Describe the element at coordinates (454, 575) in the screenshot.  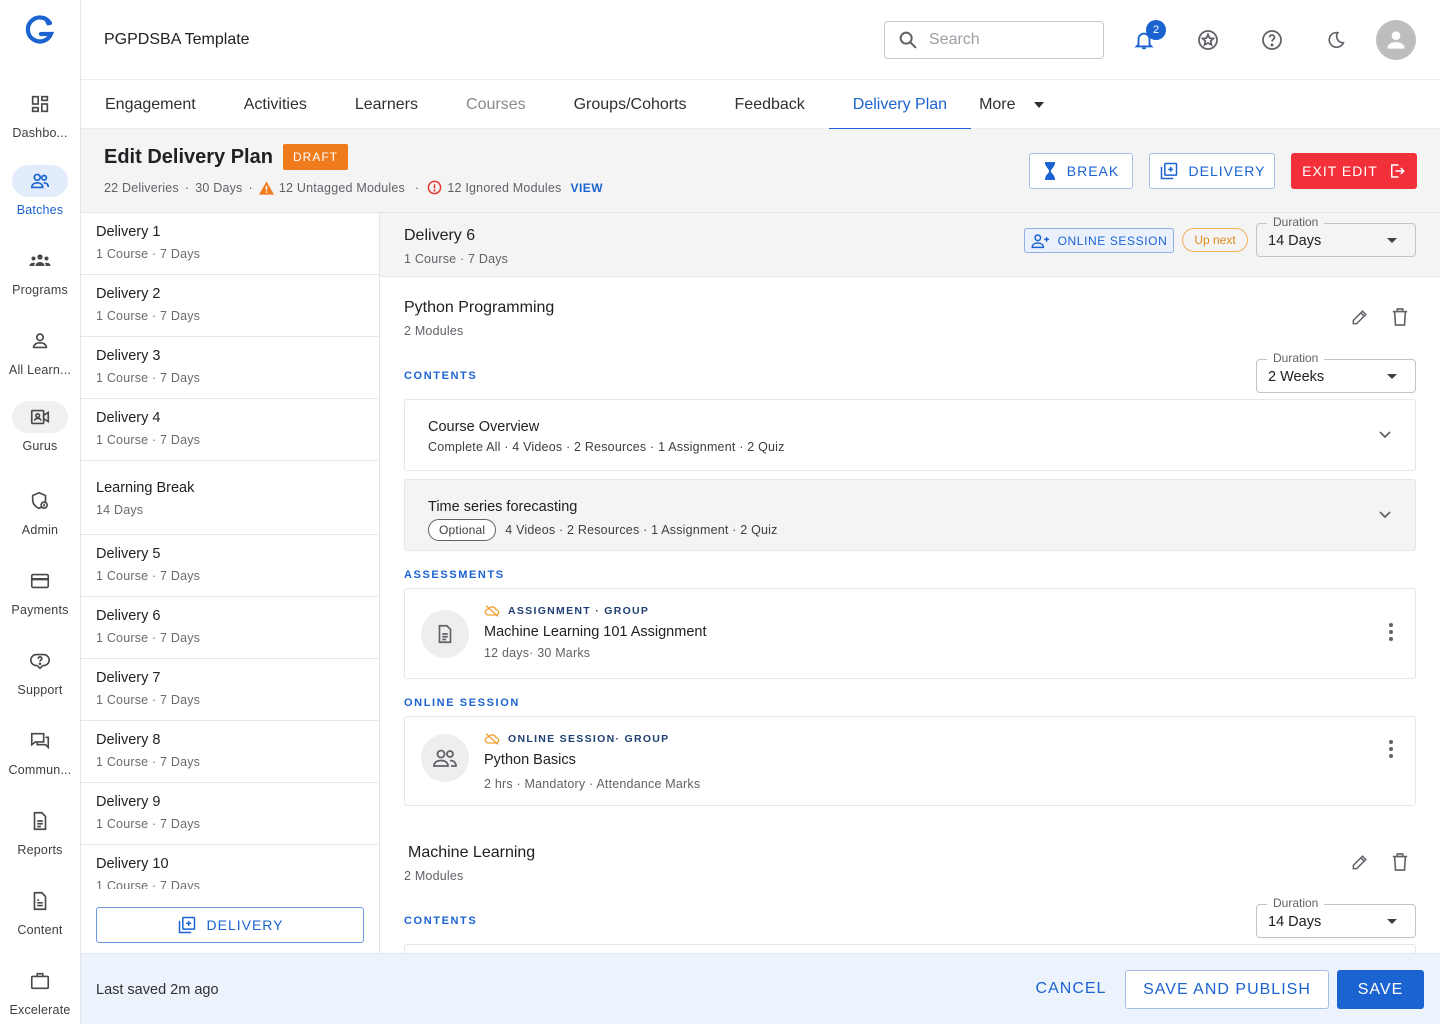
I see `assessments-section-label: ASSESSMENTS` at that location.